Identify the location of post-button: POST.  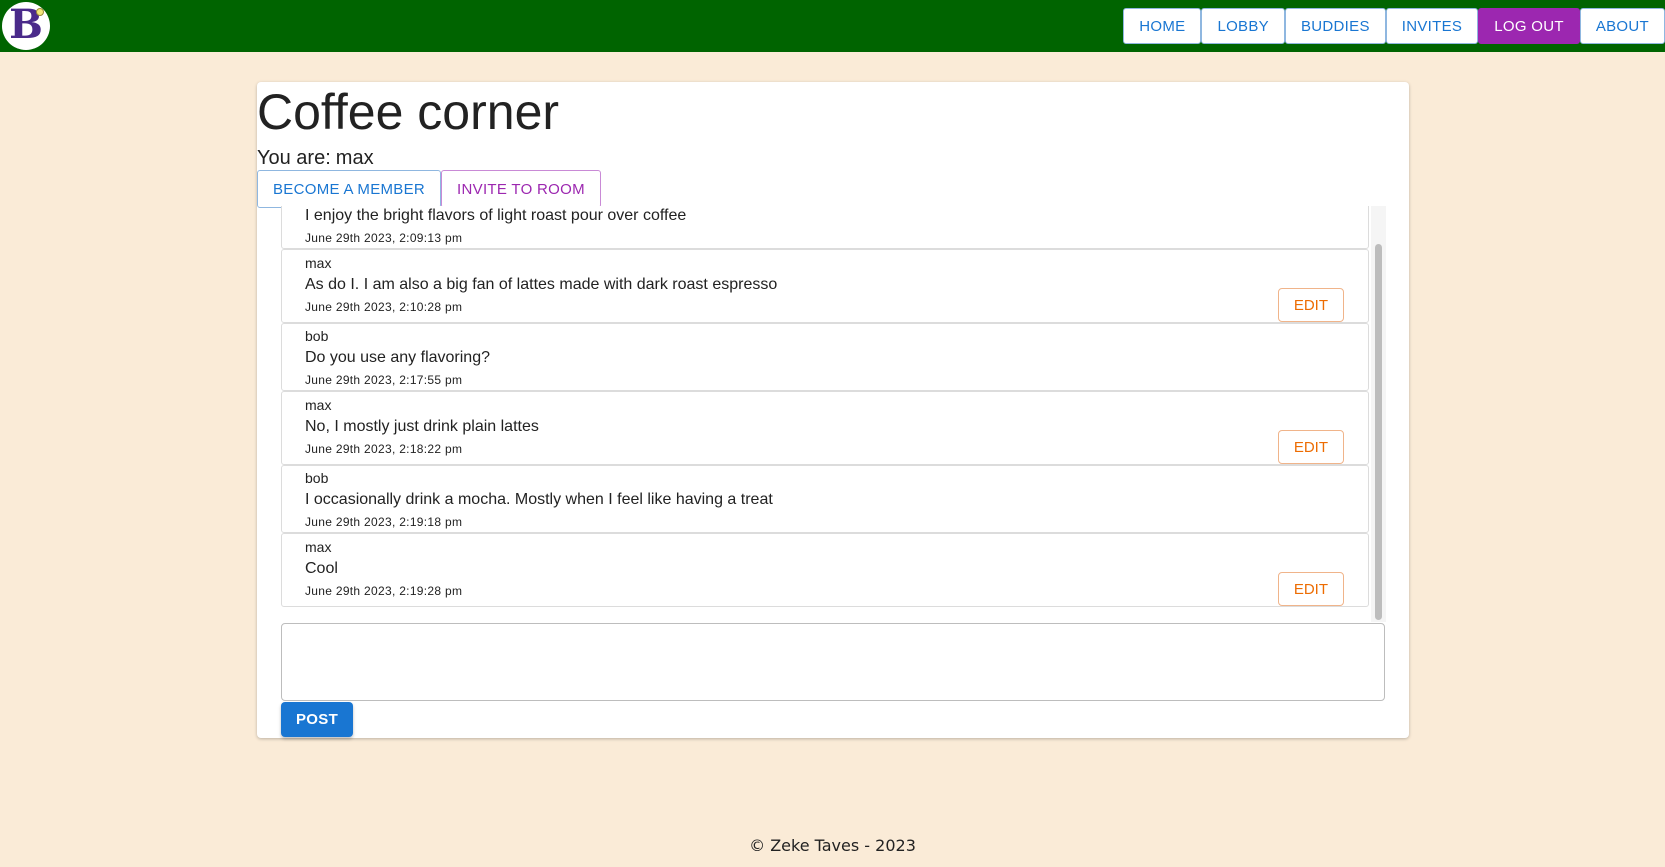
(317, 719).